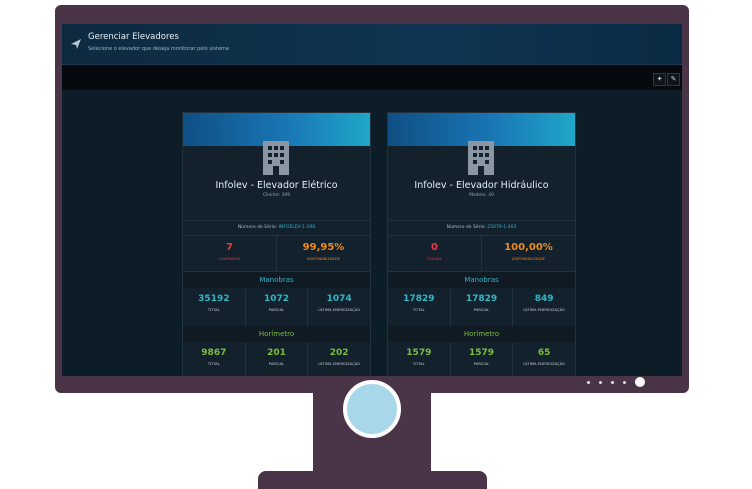  I want to click on edit-icon: ✎, so click(673, 79).